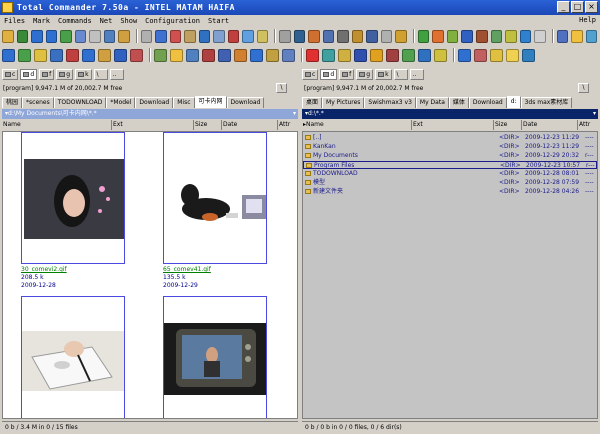 This screenshot has height=434, width=600. What do you see at coordinates (312, 102) in the screenshot?
I see `right-tab-1: 桌面` at bounding box center [312, 102].